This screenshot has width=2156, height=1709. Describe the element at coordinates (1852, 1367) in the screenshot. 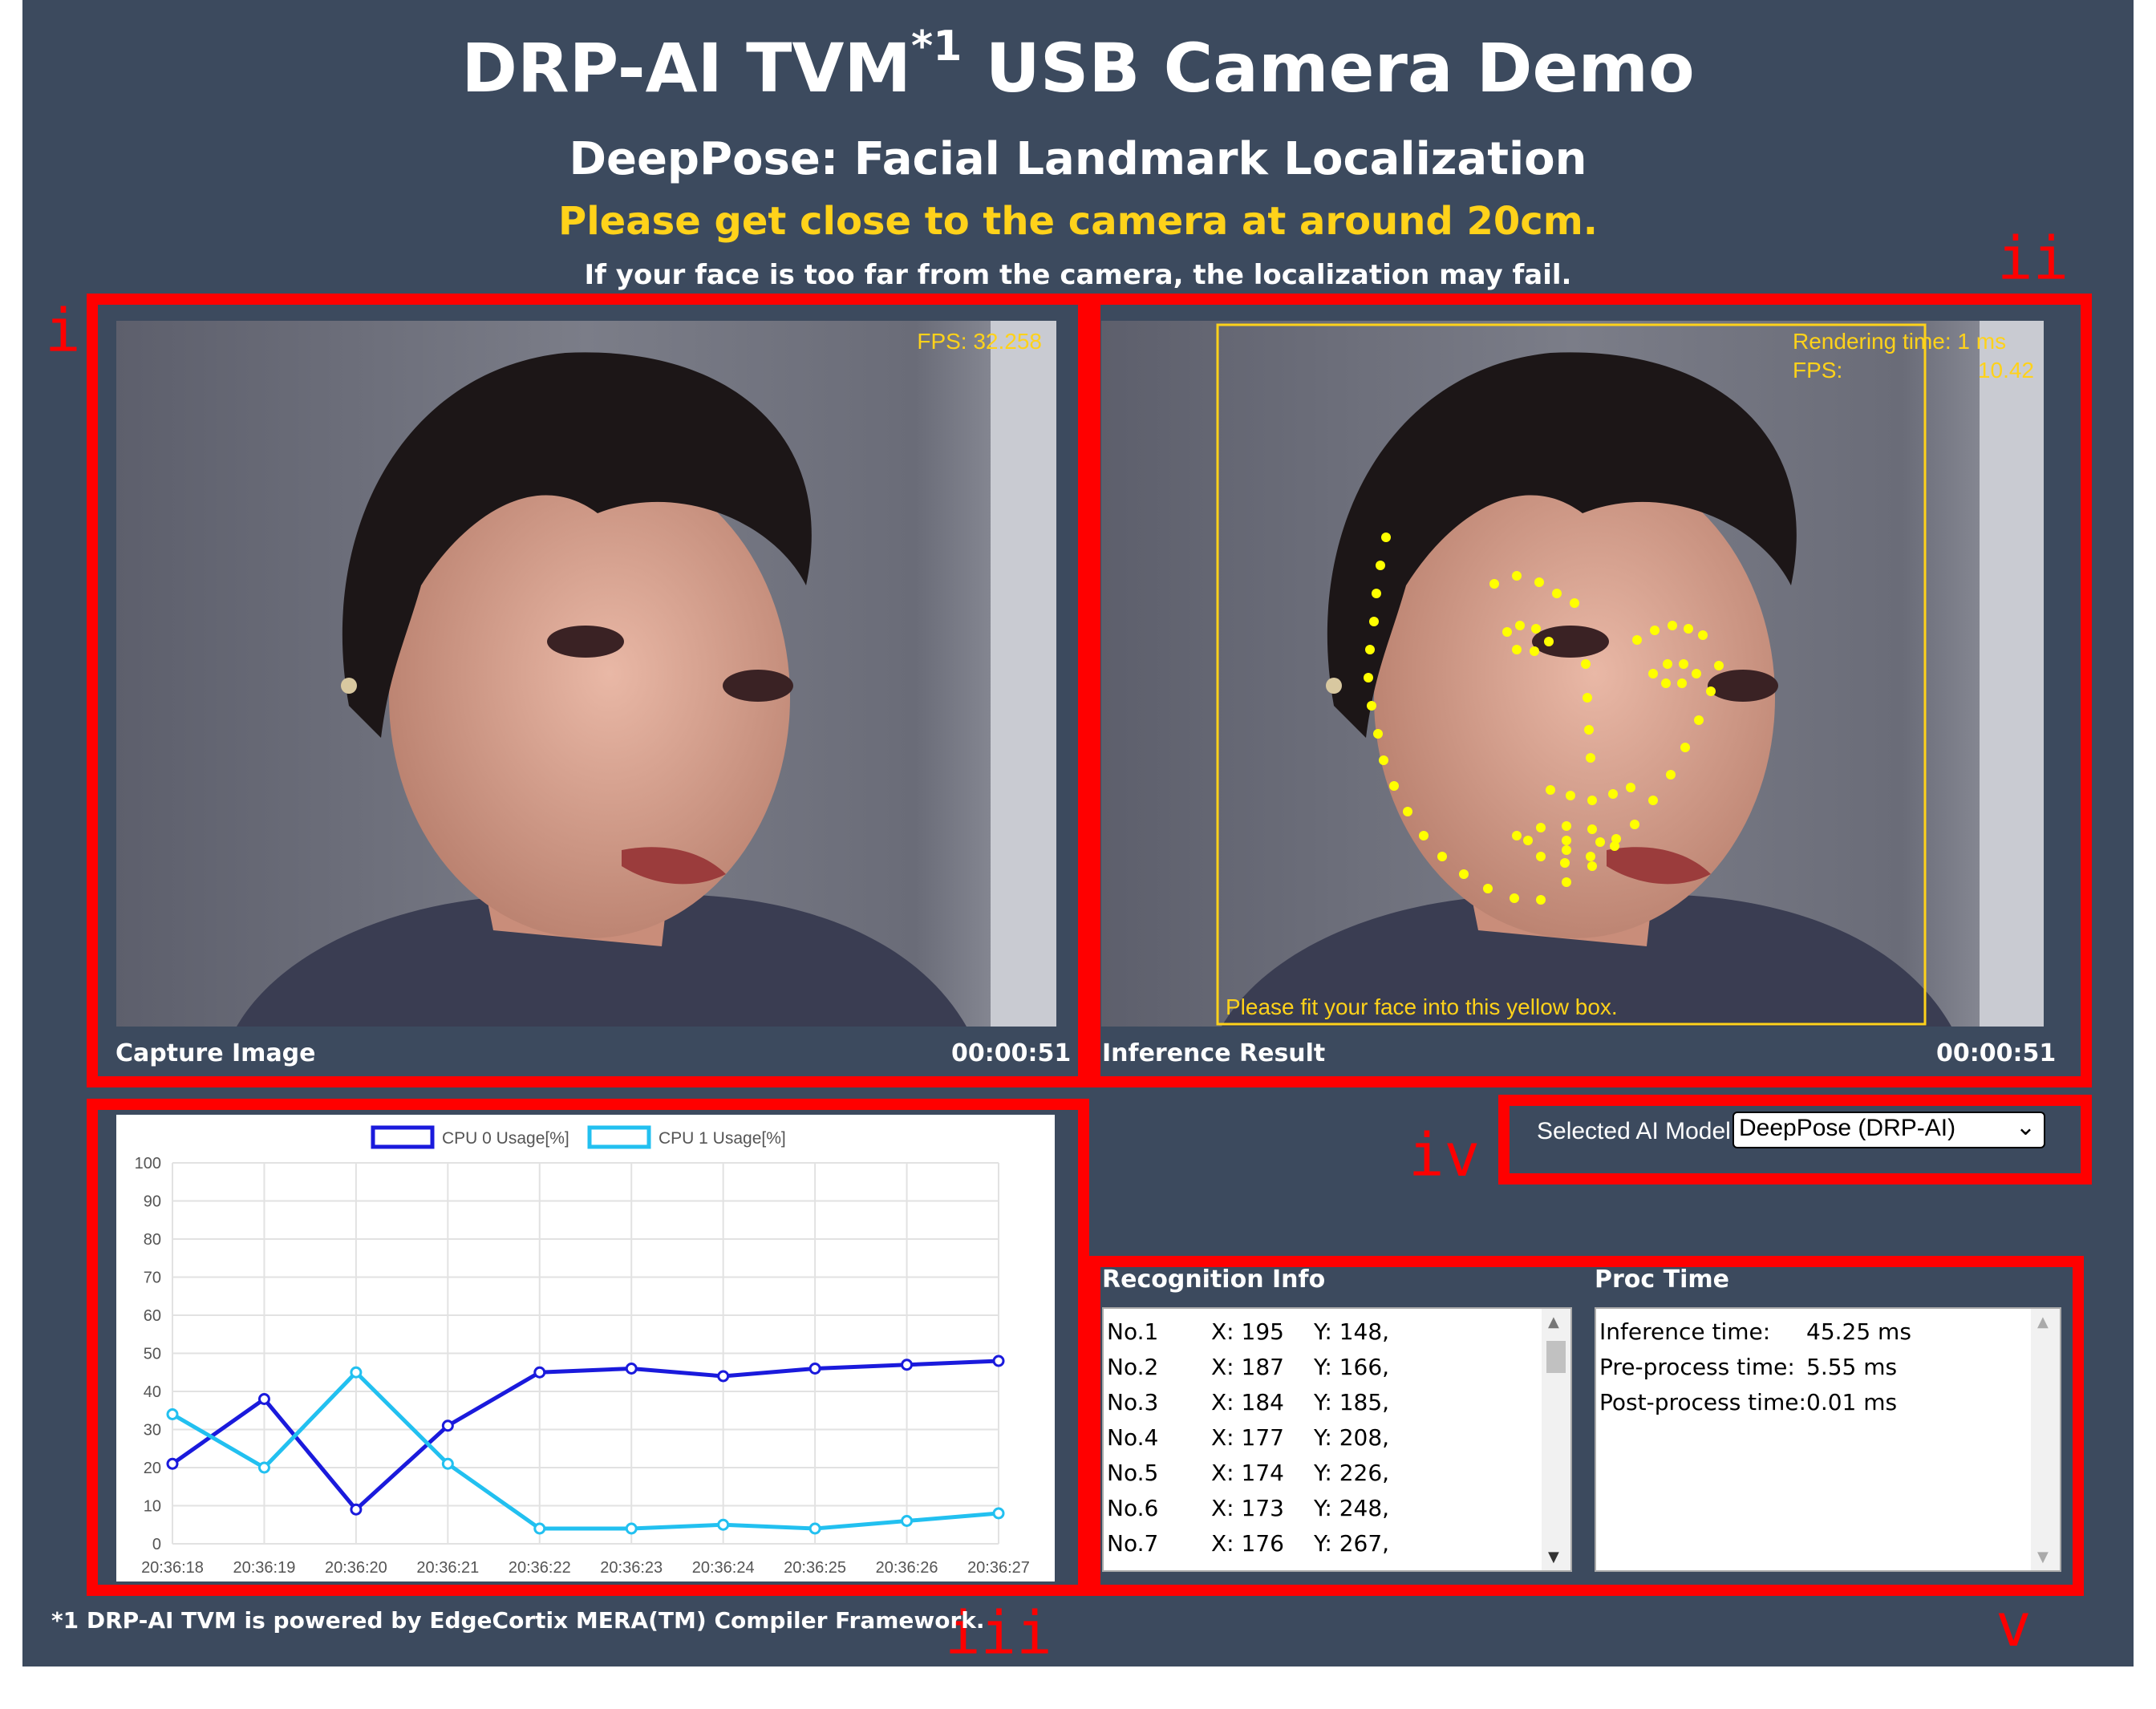

I see `proc-time-value: 5.55 ms` at that location.